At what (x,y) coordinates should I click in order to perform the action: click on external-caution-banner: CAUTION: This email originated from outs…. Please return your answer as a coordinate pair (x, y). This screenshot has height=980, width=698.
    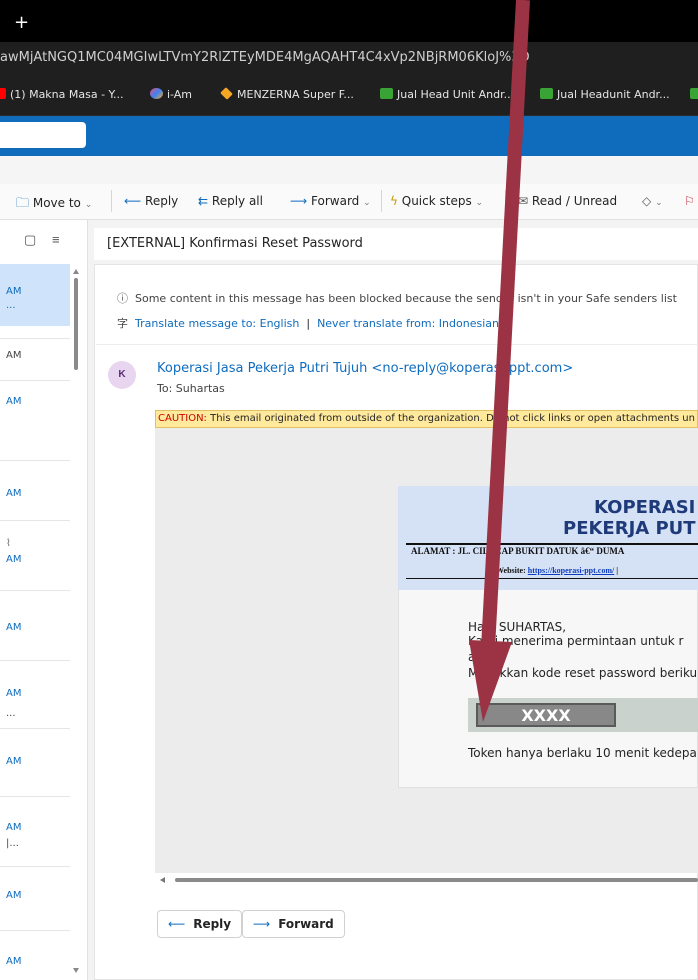
    Looking at the image, I should click on (426, 419).